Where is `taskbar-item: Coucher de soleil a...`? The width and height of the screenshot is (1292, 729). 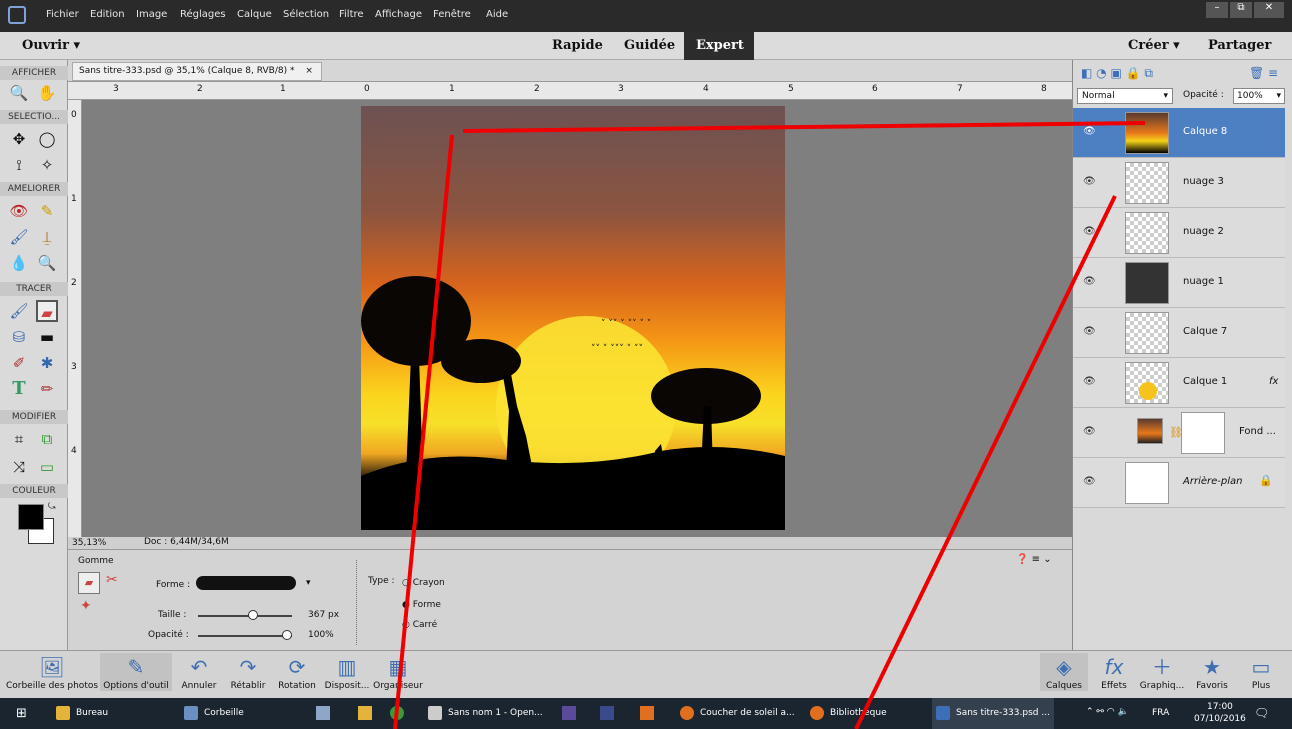 taskbar-item: Coucher de soleil a... is located at coordinates (738, 713).